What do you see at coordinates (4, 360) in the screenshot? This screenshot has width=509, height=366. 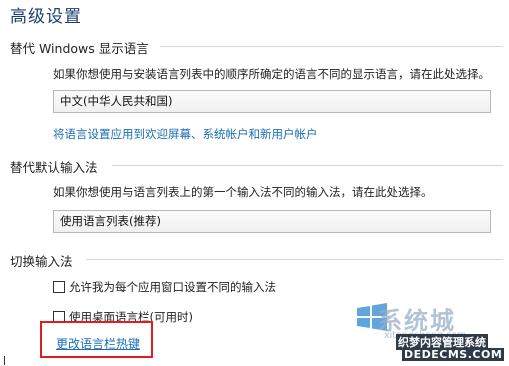 I see `text-cursor` at bounding box center [4, 360].